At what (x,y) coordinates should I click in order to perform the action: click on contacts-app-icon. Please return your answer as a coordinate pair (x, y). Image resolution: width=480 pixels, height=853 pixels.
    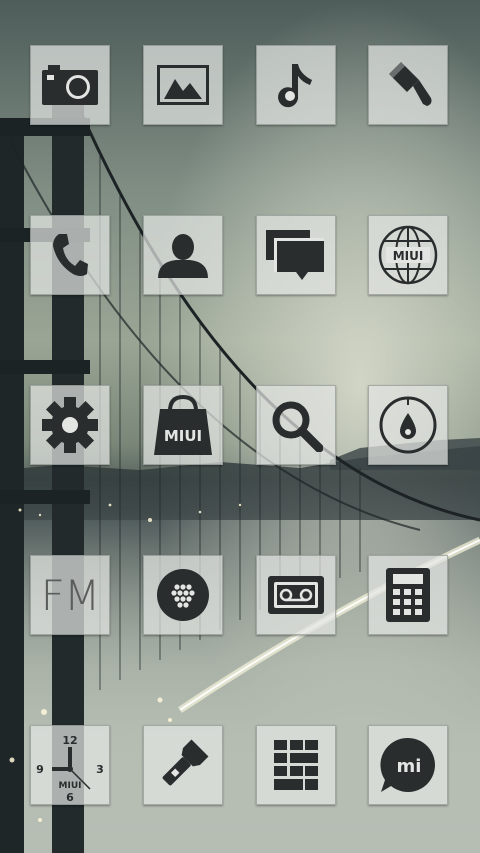
    Looking at the image, I should click on (183, 255).